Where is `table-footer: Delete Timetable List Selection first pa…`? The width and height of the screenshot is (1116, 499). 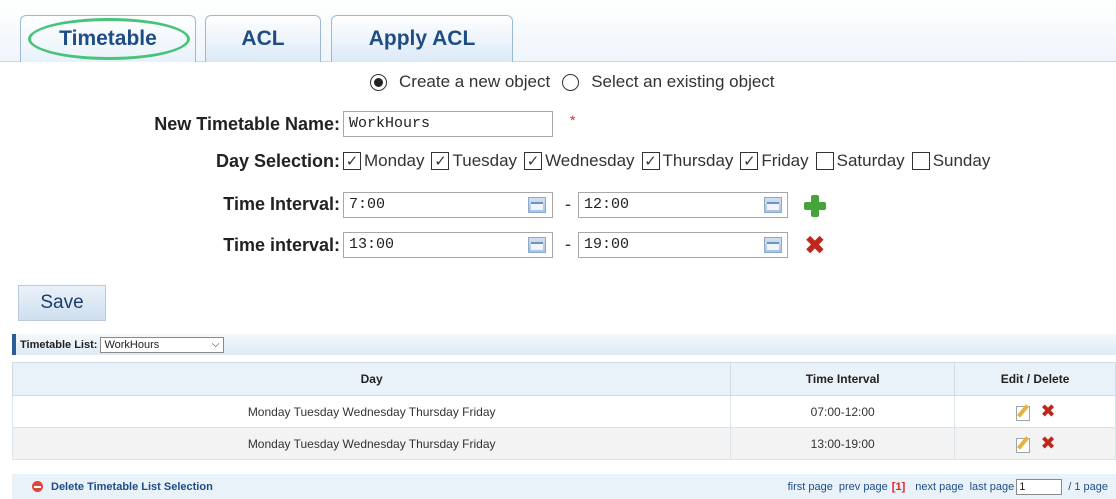 table-footer: Delete Timetable List Selection first pa… is located at coordinates (564, 486).